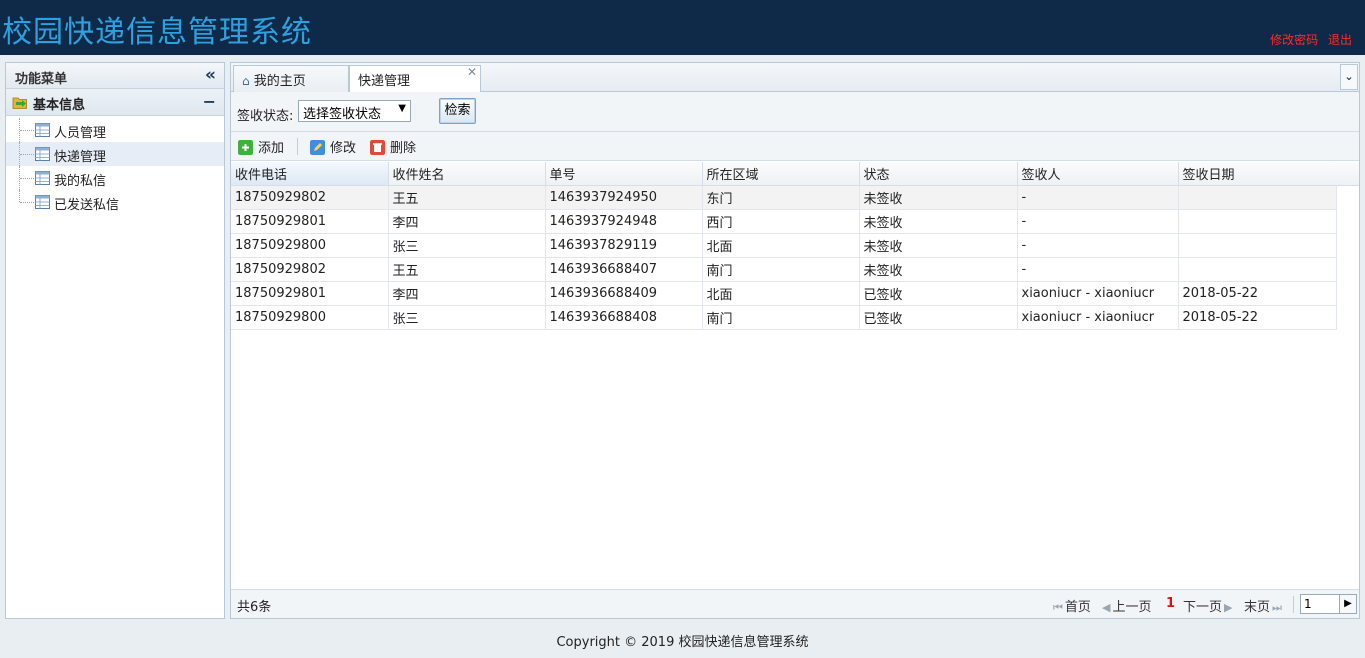 This screenshot has height=658, width=1365. Describe the element at coordinates (472, 72) in the screenshot. I see `close-tab-icon: ✕` at that location.